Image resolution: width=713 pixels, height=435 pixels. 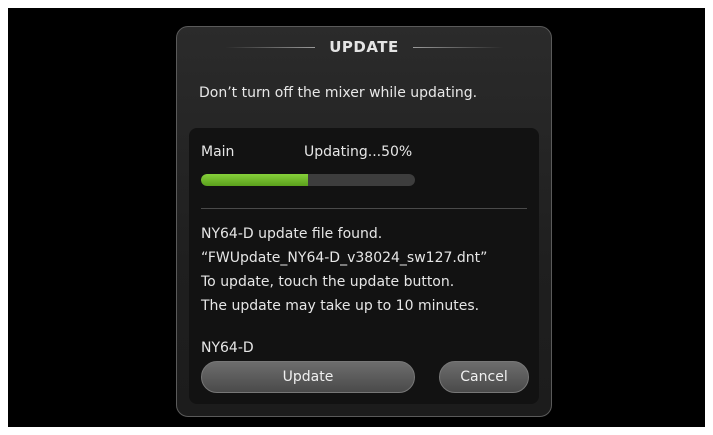 I want to click on progress-bar, so click(x=308, y=180).